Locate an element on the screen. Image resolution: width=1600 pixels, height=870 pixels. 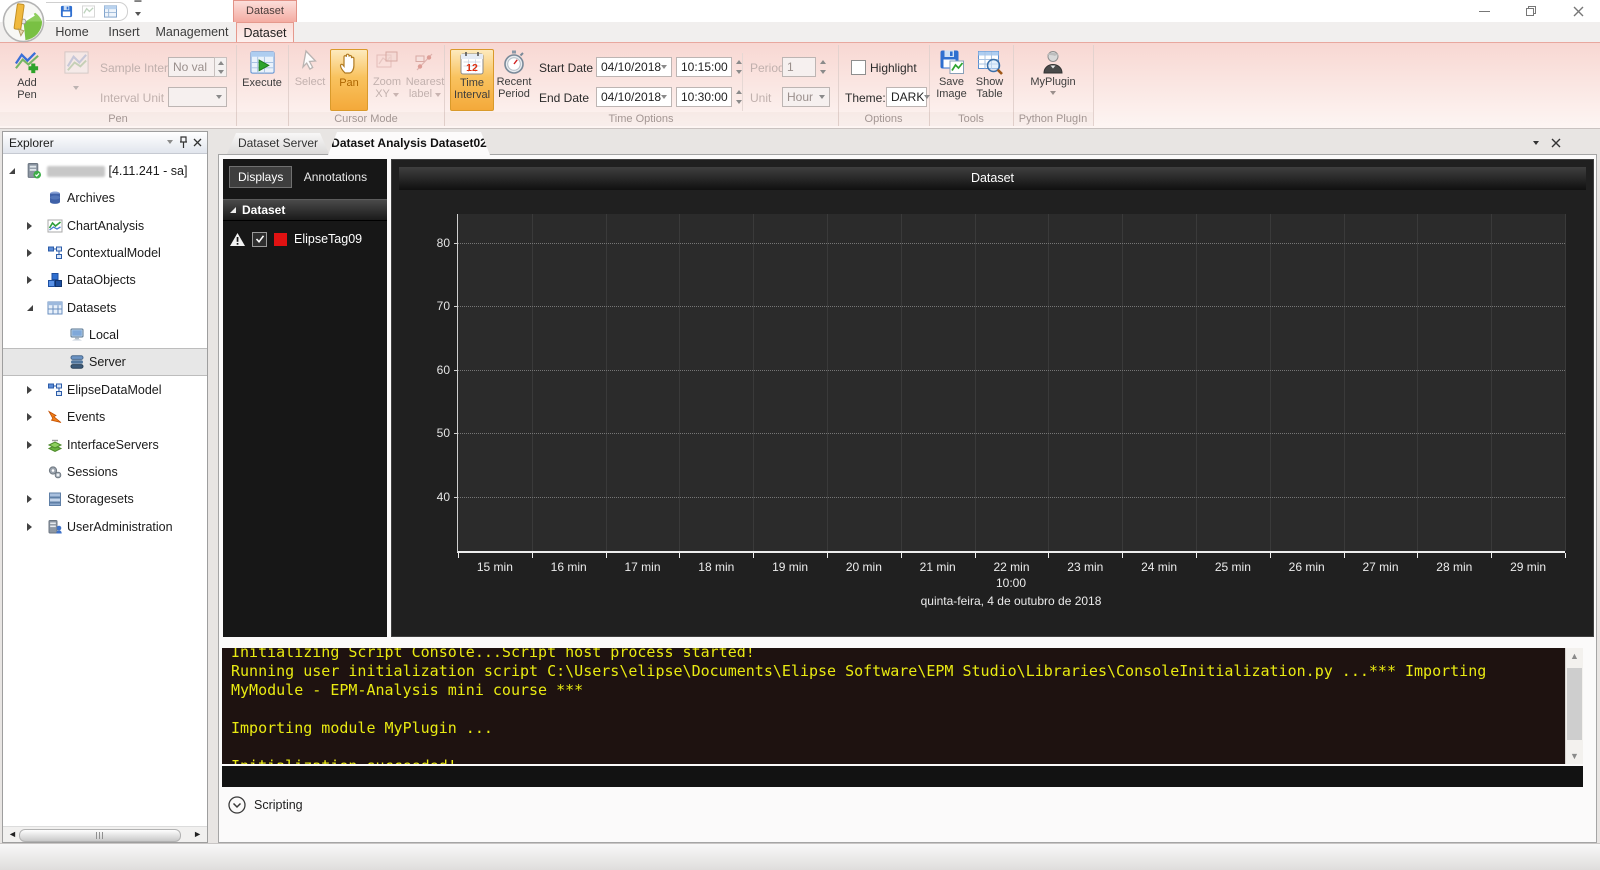
horizontal-gridline is located at coordinates (1011, 307).